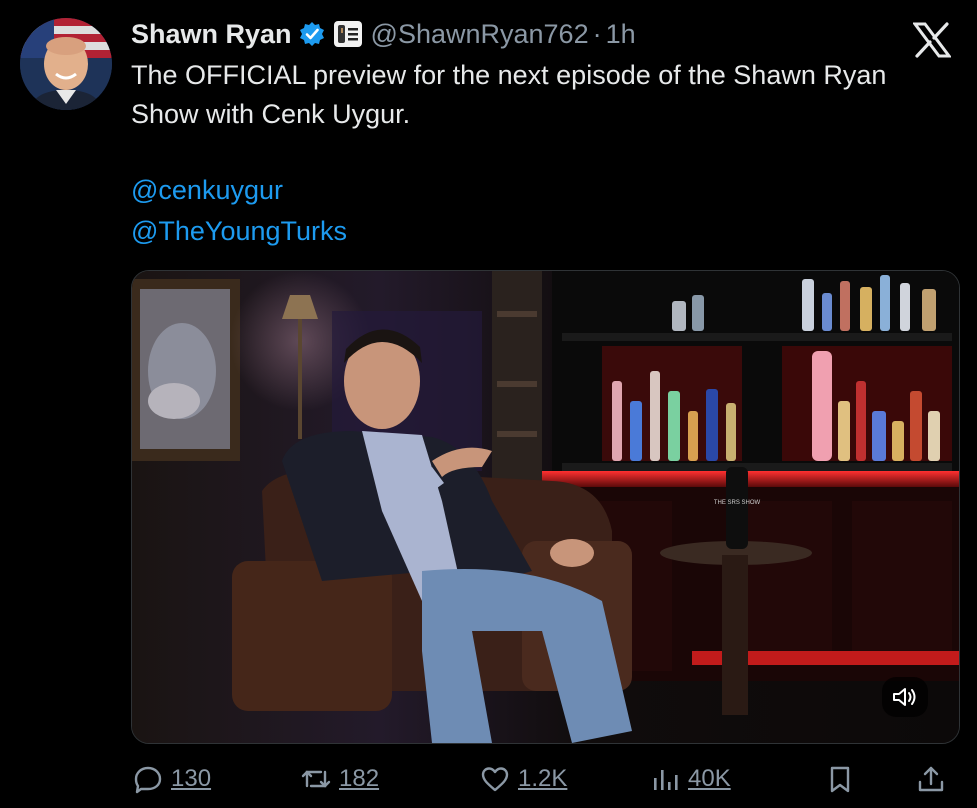  Describe the element at coordinates (66, 64) in the screenshot. I see `avatar` at that location.